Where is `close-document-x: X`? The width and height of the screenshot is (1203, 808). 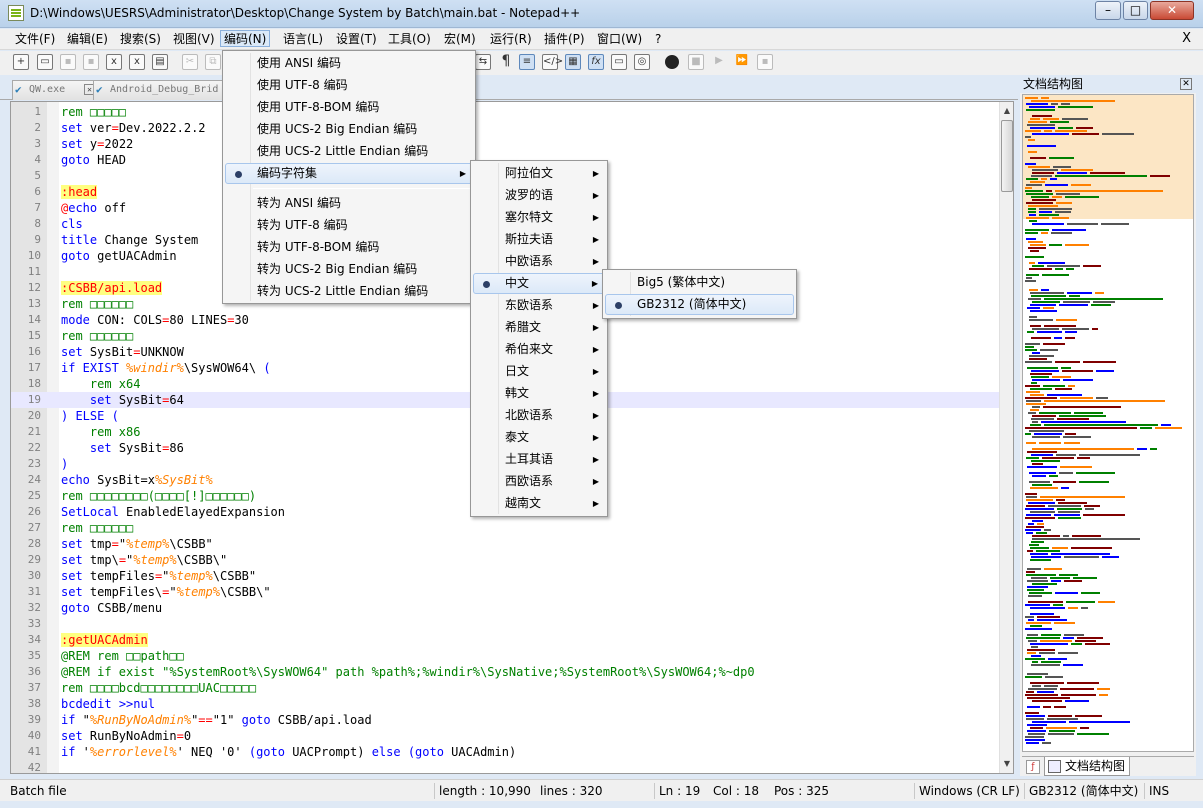 close-document-x: X is located at coordinates (1186, 38).